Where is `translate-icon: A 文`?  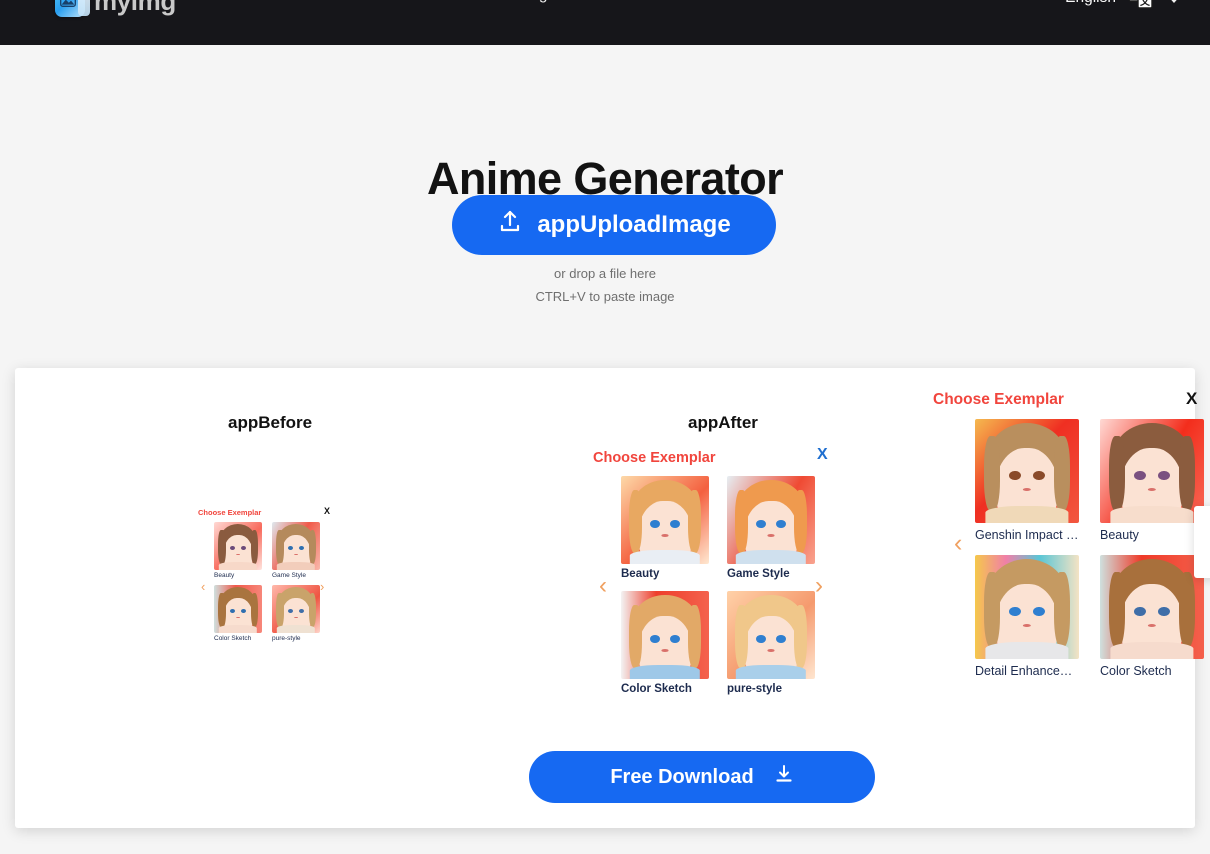 translate-icon: A 文 is located at coordinates (1141, 5).